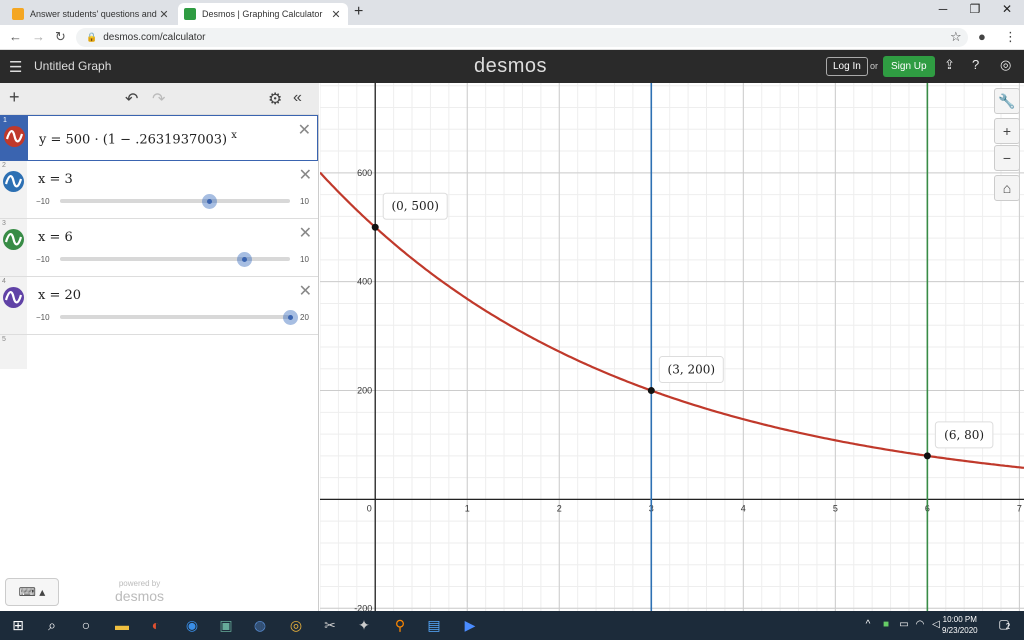  I want to click on expression-index: 5, so click(4, 339).